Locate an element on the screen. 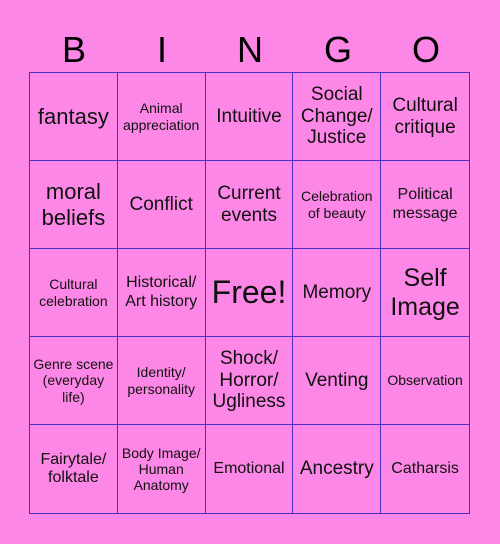 This screenshot has width=500, height=544. header-letter-n: N is located at coordinates (250, 49).